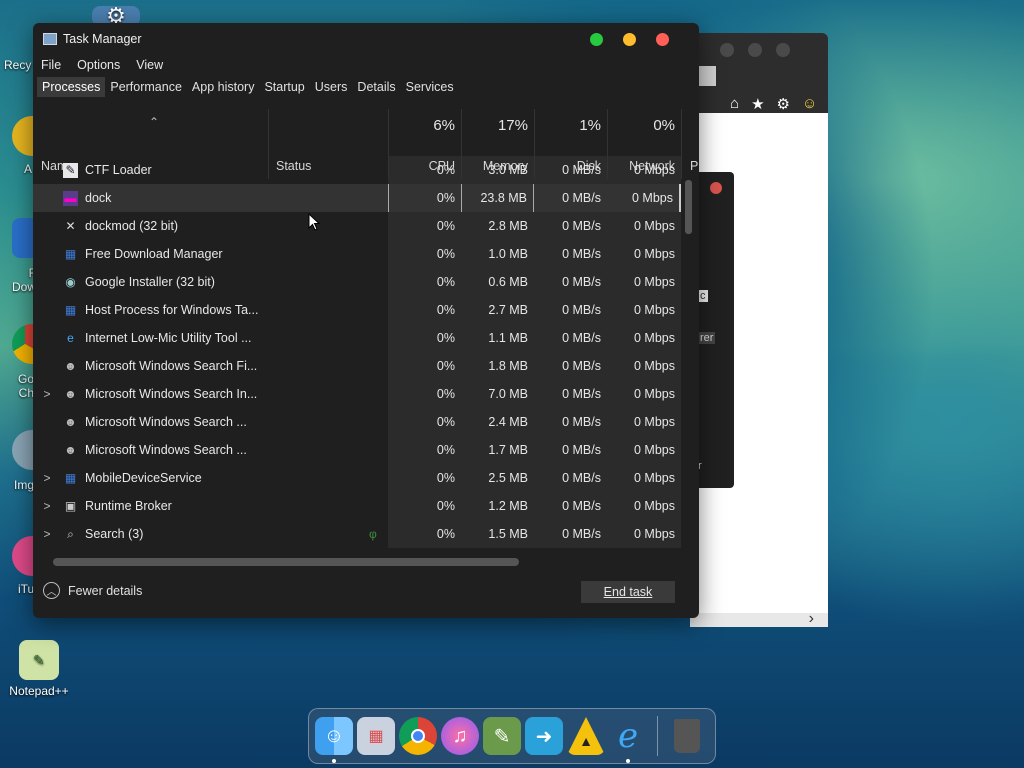 This screenshot has height=768, width=1024. Describe the element at coordinates (70, 310) in the screenshot. I see `window-grid-icon: ▦` at that location.